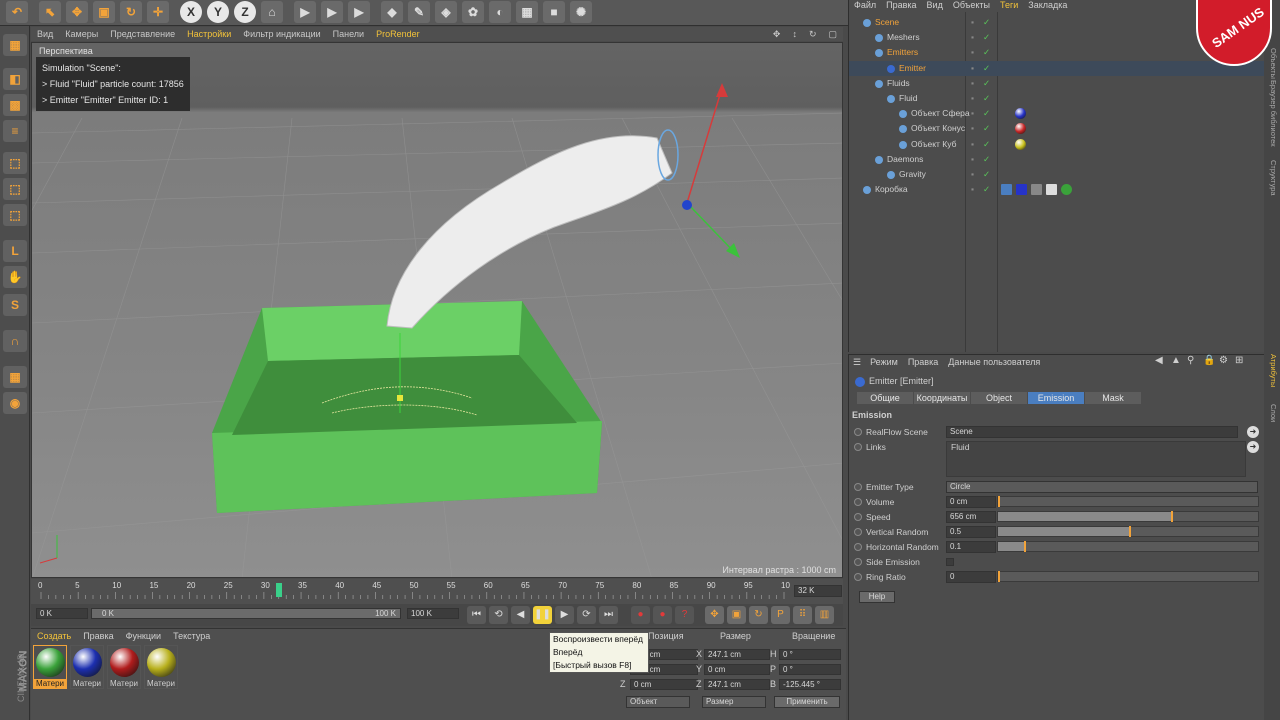 The image size is (1280, 720). Describe the element at coordinates (664, 684) in the screenshot. I see `position-field: 0 cm` at that location.